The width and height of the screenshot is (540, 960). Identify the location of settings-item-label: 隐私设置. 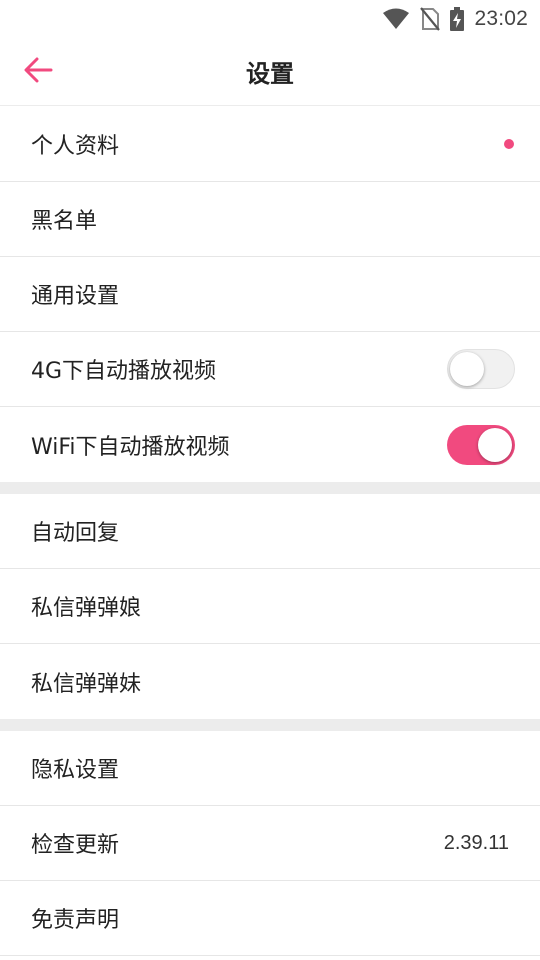
(75, 770).